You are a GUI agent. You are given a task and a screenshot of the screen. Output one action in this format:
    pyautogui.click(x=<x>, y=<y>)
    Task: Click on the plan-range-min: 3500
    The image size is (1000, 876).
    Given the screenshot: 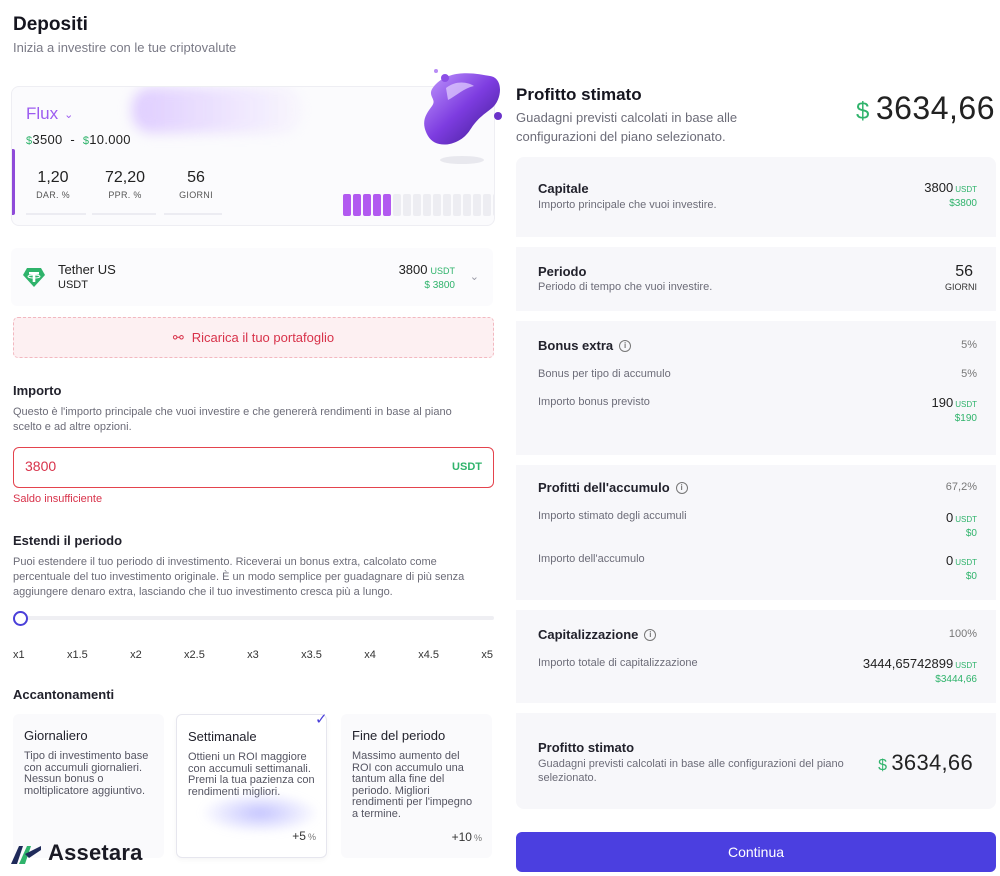 What is the action you would take?
    pyautogui.click(x=47, y=139)
    